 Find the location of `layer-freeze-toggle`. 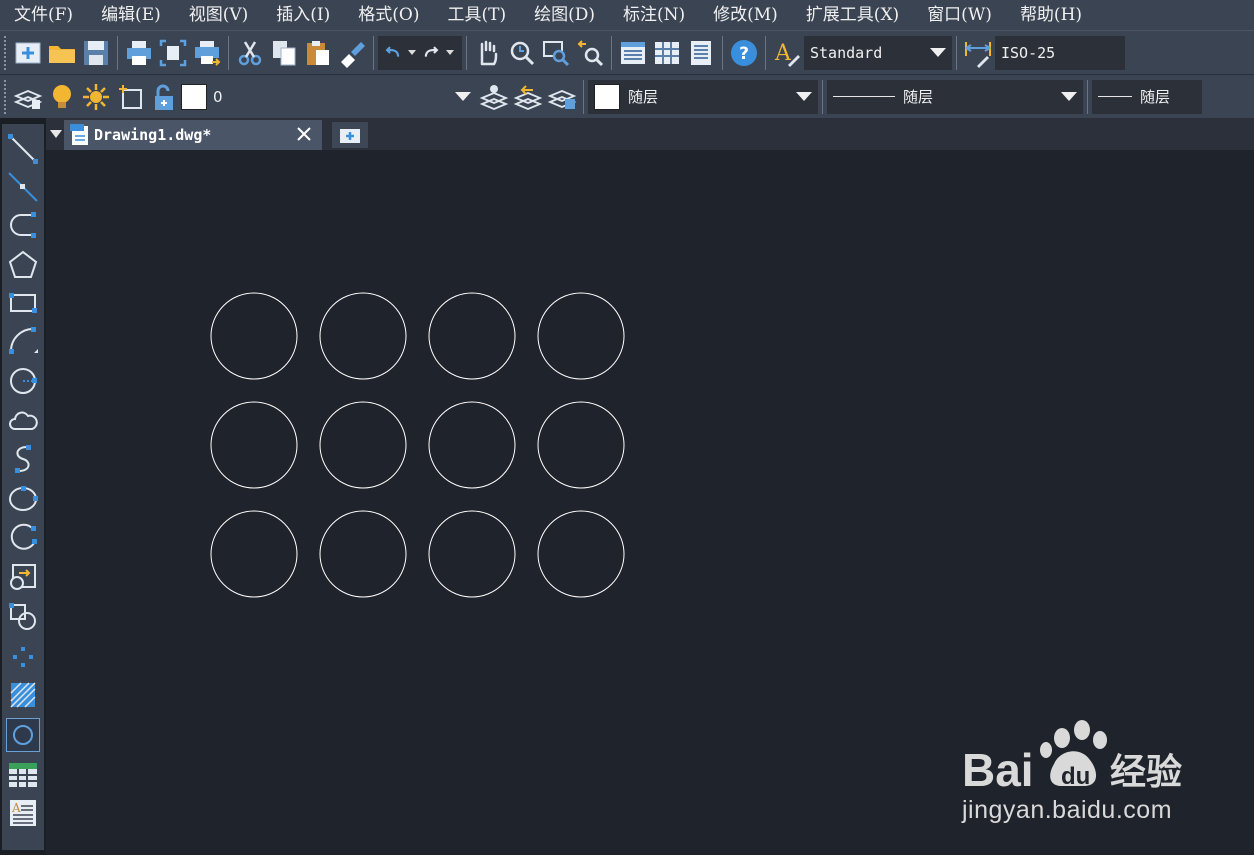

layer-freeze-toggle is located at coordinates (96, 97).